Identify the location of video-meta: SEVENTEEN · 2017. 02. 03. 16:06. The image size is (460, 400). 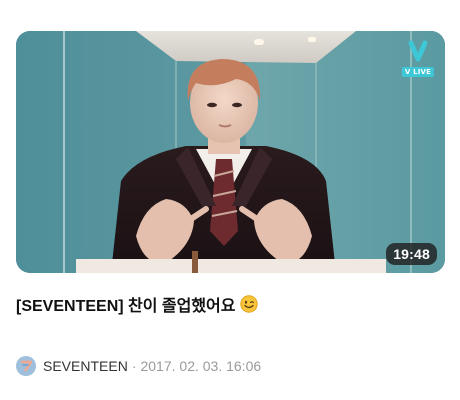
(138, 366).